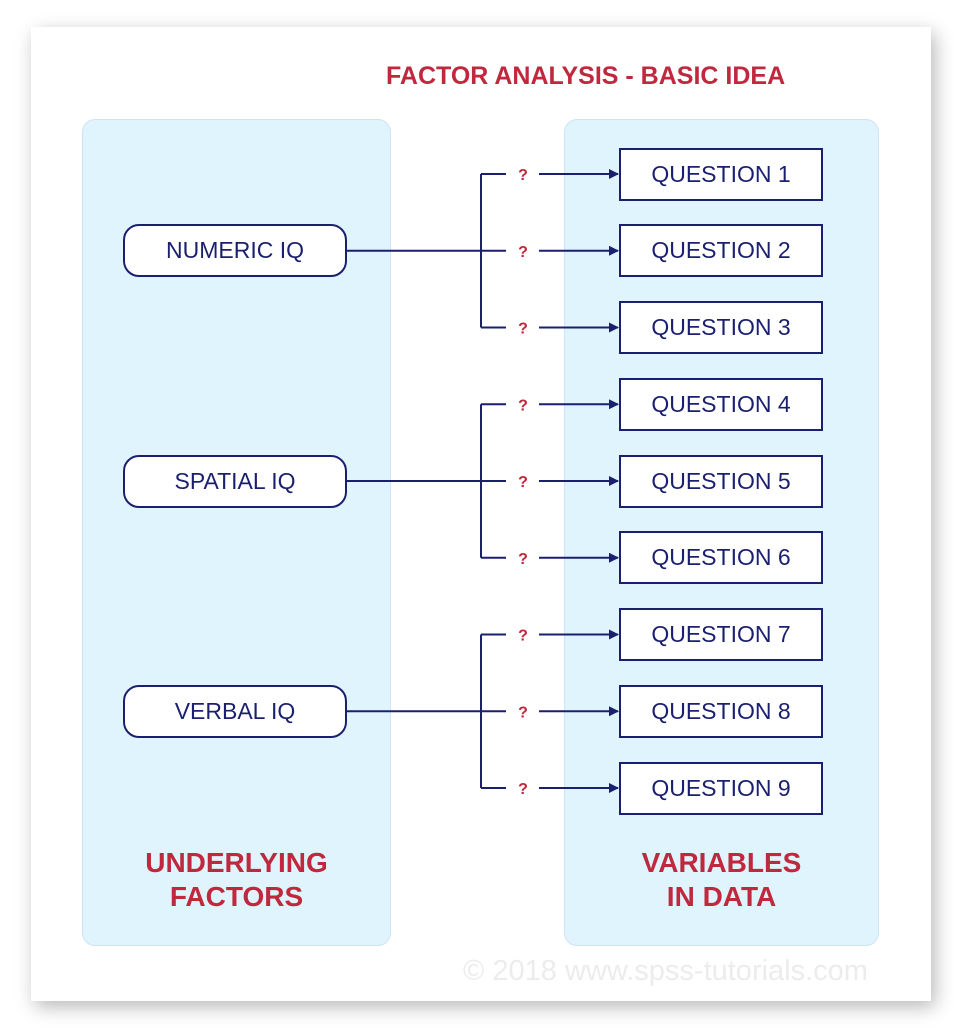 The height and width of the screenshot is (1036, 954). What do you see at coordinates (721, 174) in the screenshot?
I see `question-box: QUESTION 1` at bounding box center [721, 174].